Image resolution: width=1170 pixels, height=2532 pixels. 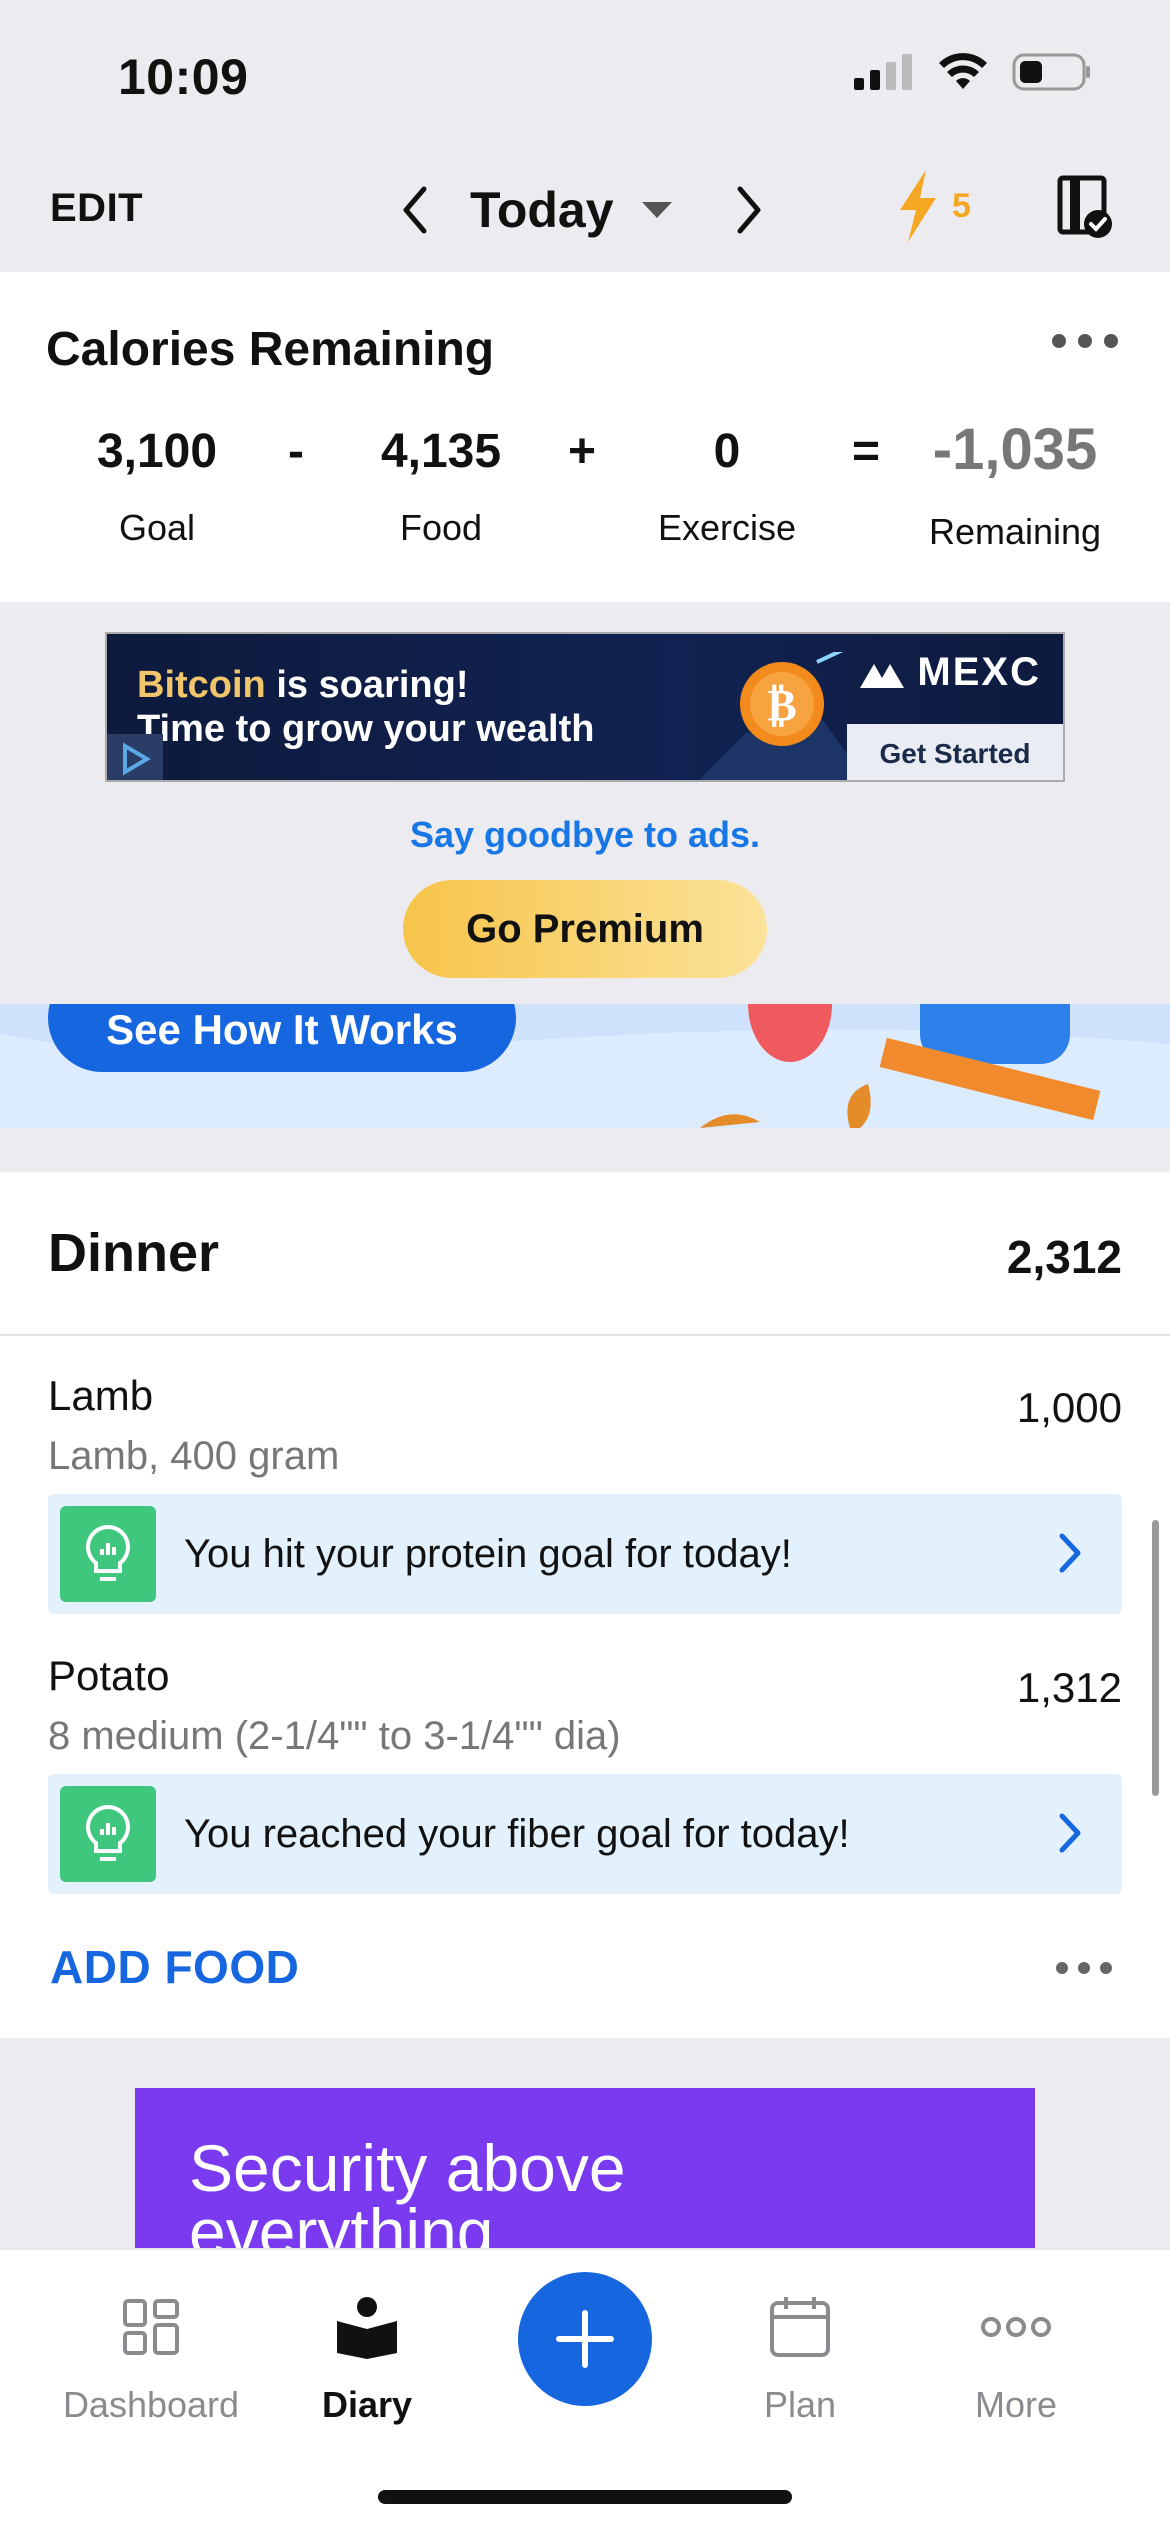 I want to click on tab-more: More, so click(x=1016, y=2338).